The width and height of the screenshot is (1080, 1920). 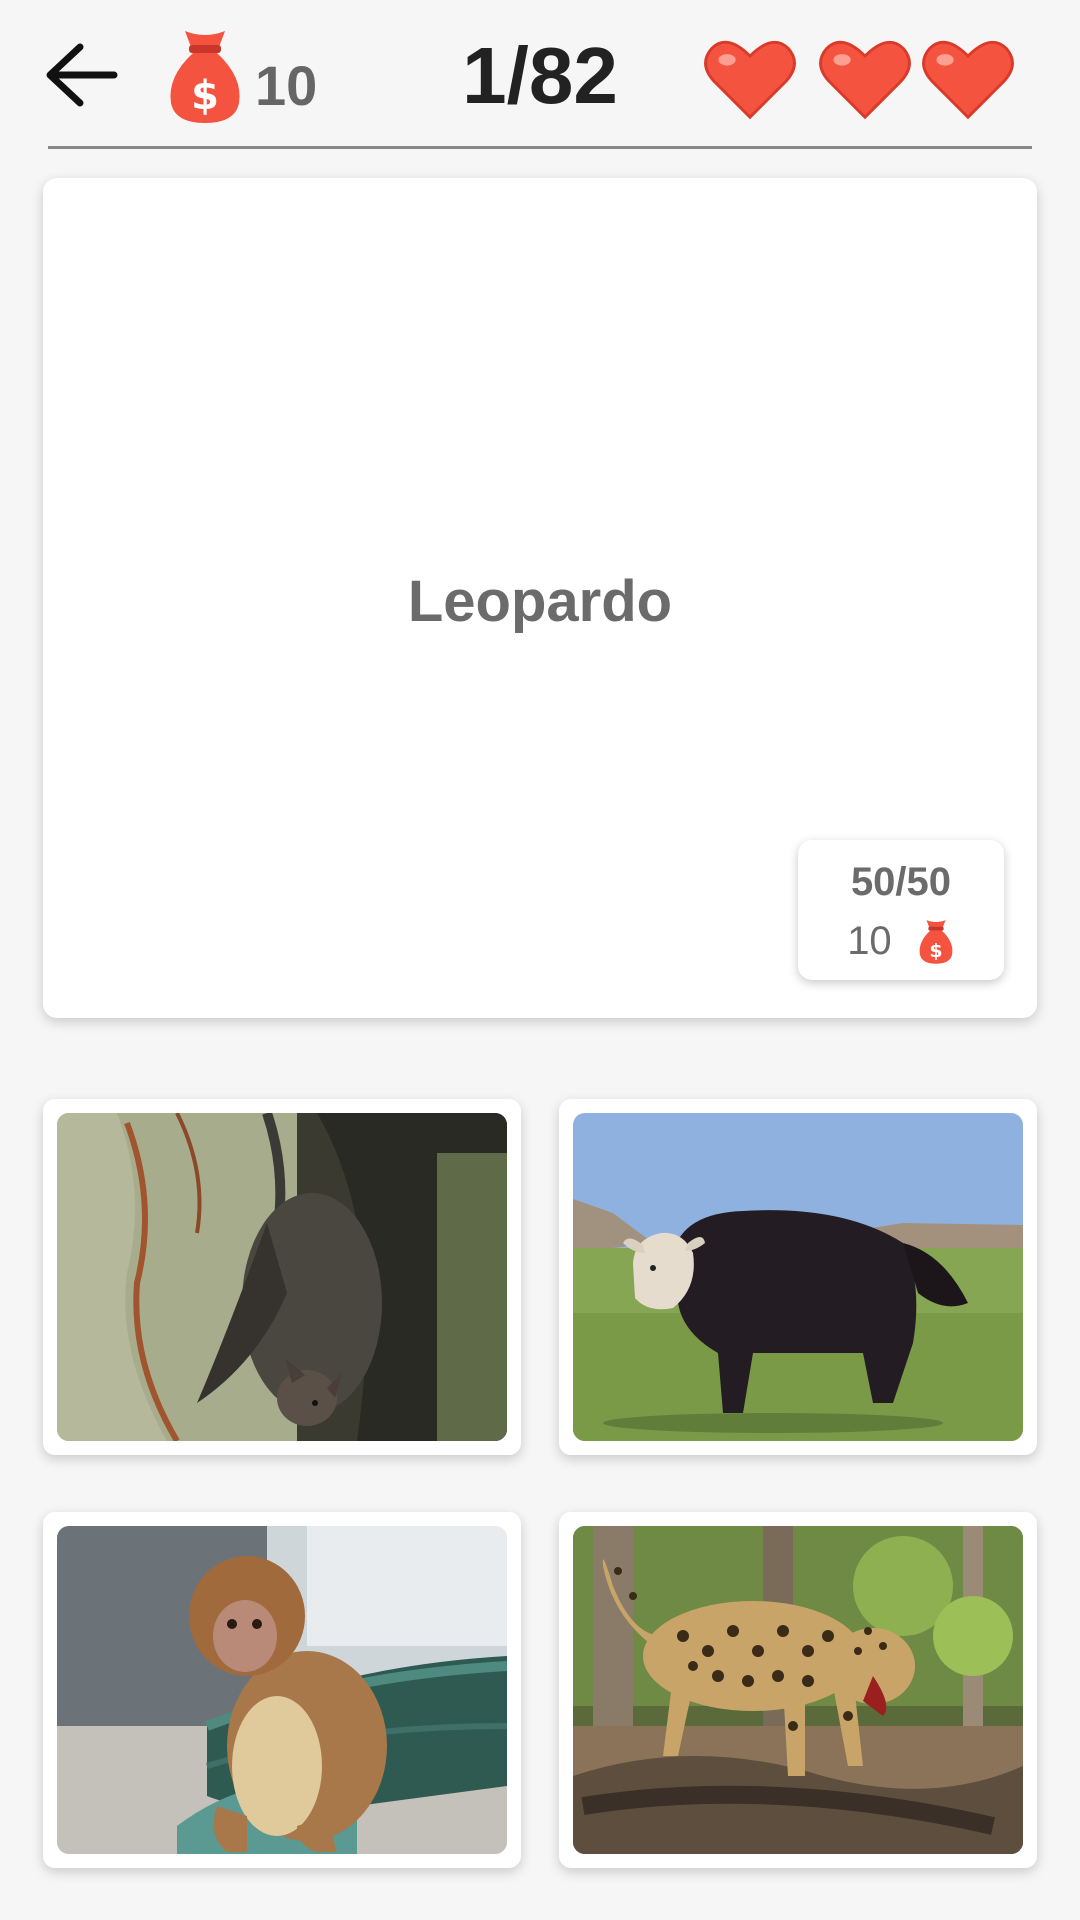 I want to click on top-bar: $ 10 1/82, so click(x=540, y=75).